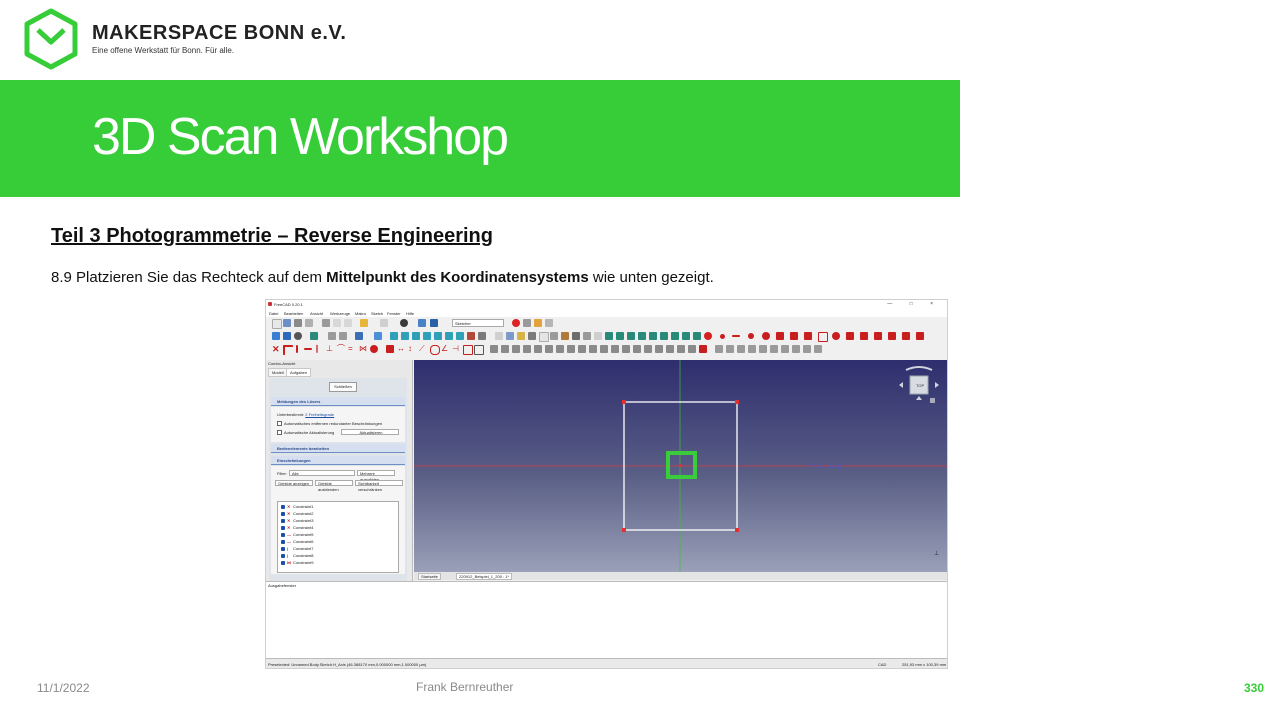 The width and height of the screenshot is (1280, 720). Describe the element at coordinates (653, 336) in the screenshot. I see `sketch-delete-geo-icon` at that location.